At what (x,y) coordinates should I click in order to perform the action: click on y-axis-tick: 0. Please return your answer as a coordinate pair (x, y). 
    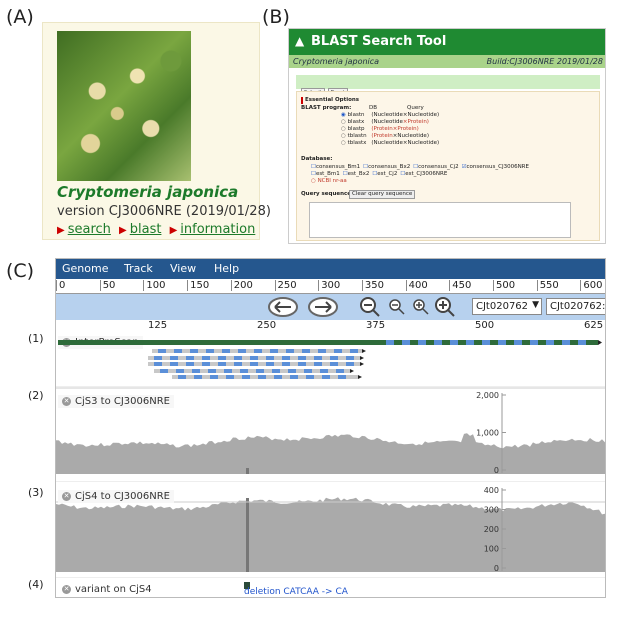
    Looking at the image, I should click on (496, 568).